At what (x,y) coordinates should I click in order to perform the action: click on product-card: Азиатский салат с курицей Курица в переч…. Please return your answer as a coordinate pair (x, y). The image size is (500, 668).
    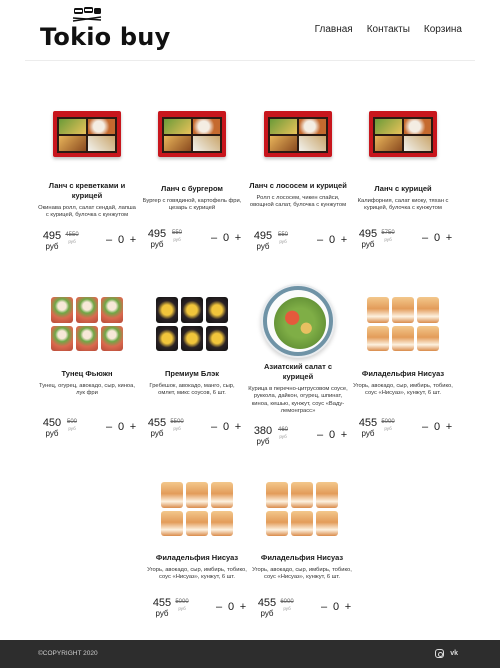
    Looking at the image, I should click on (298, 365).